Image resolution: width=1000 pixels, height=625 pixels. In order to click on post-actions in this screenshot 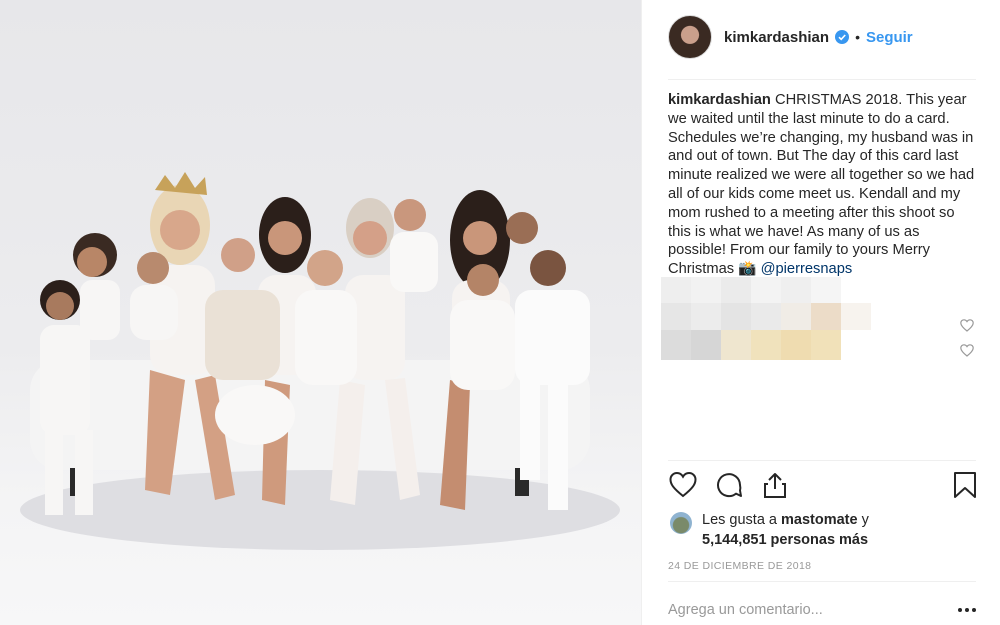, I will do `click(823, 486)`.